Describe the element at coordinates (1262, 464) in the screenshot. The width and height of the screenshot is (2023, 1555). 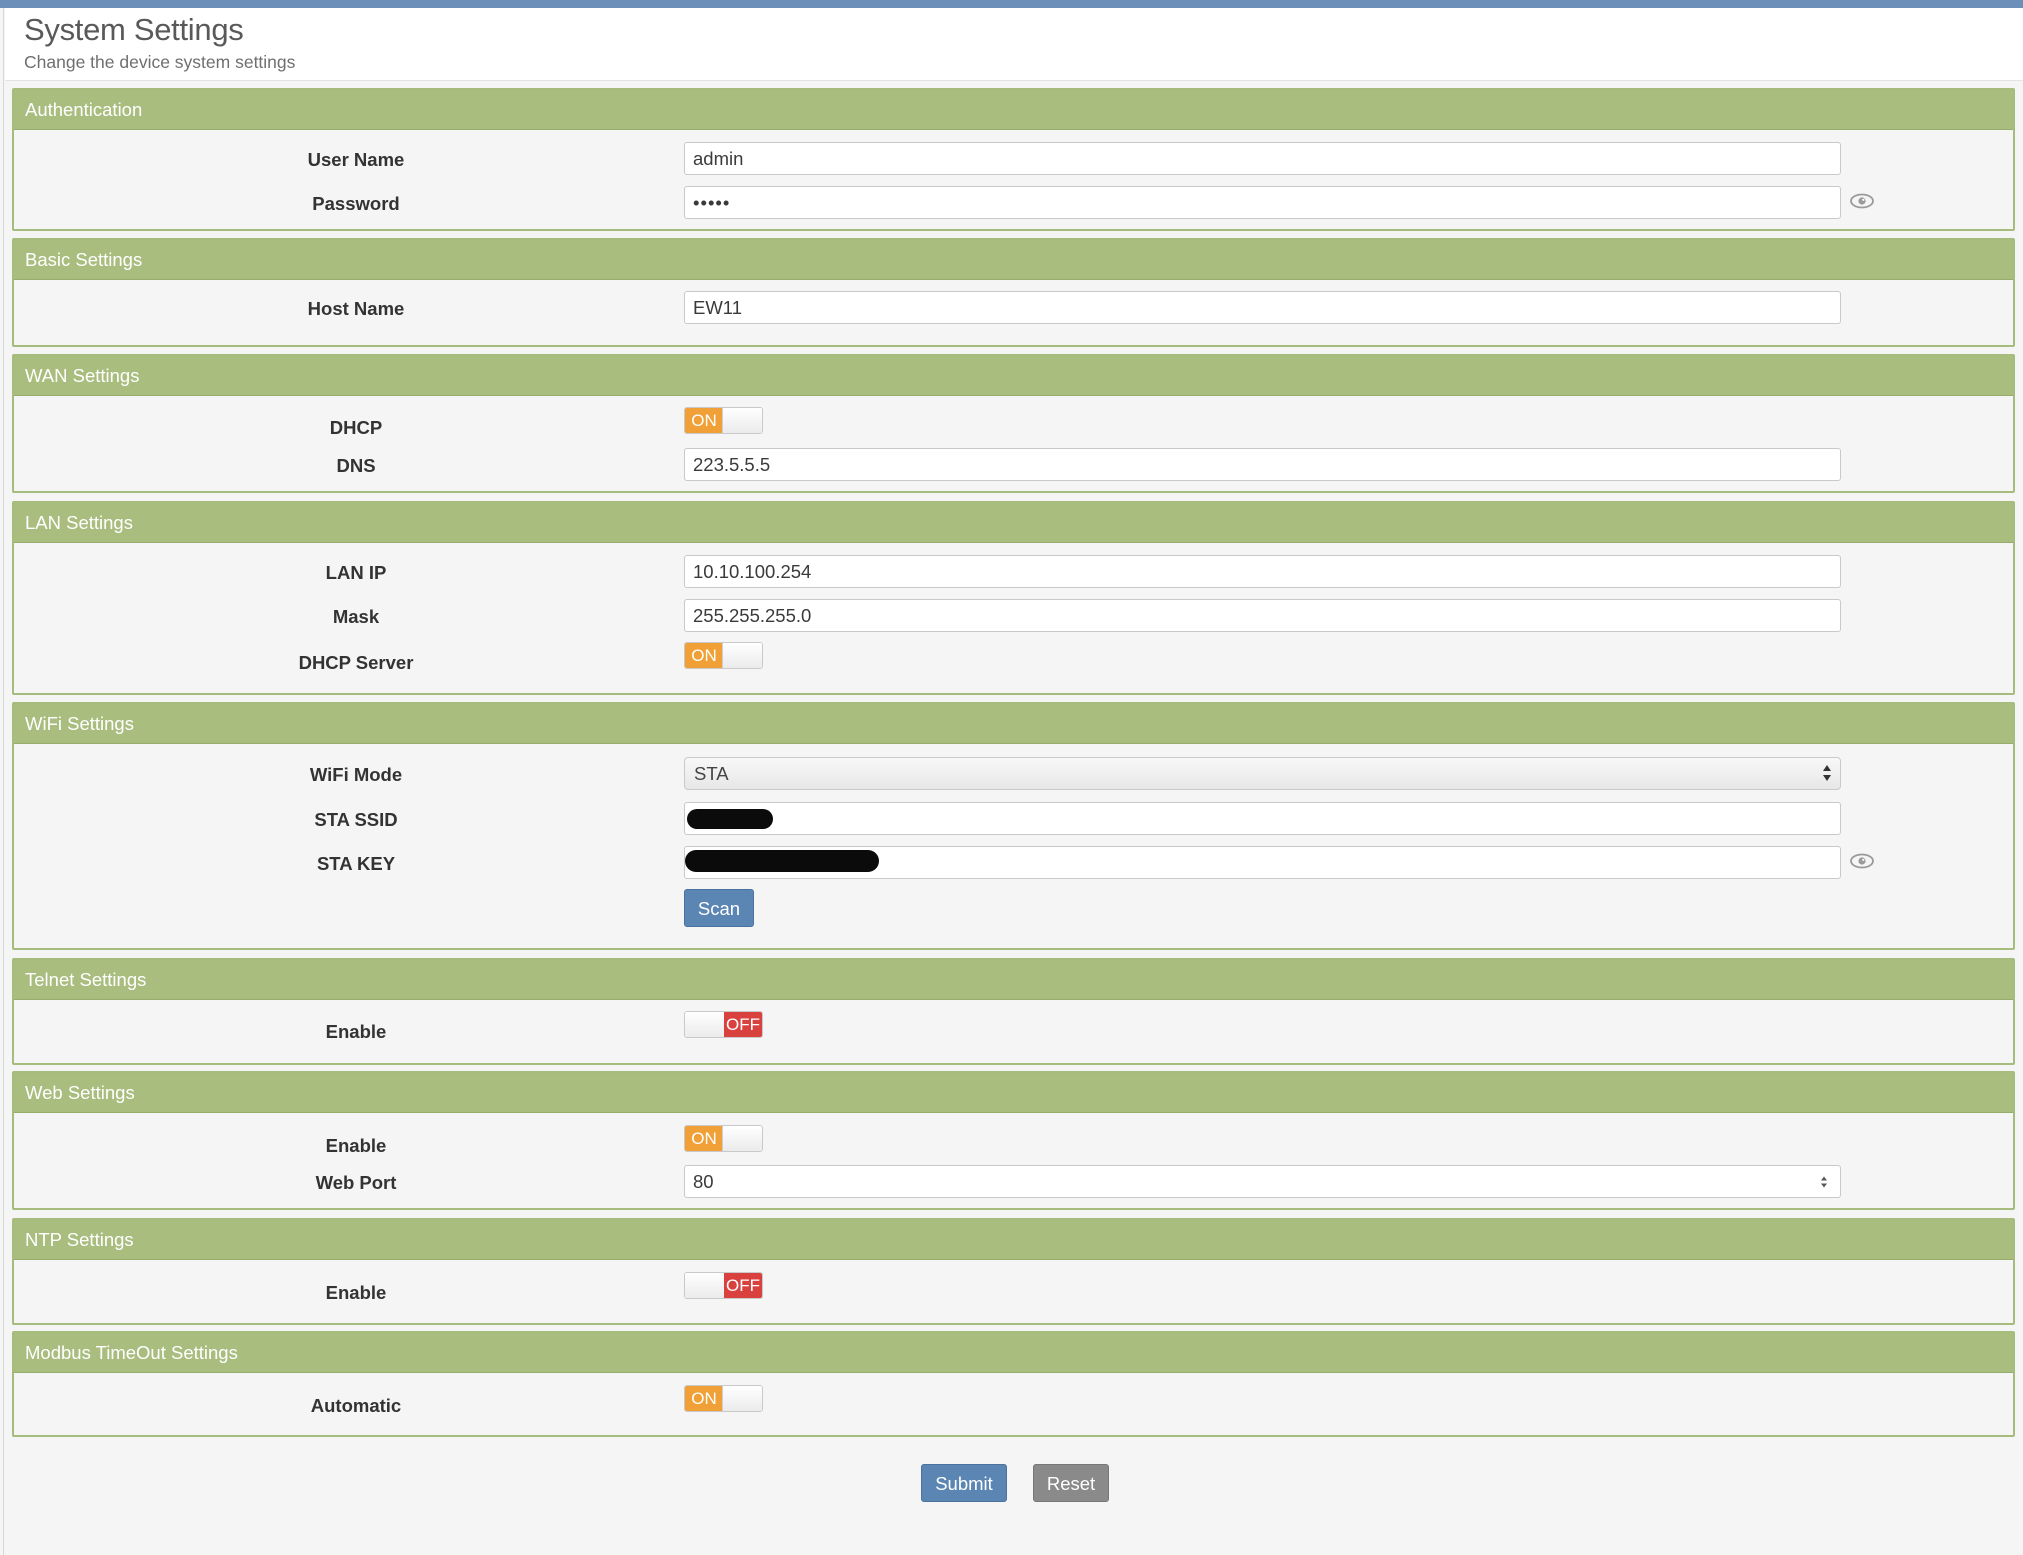
I see `dns-input` at that location.